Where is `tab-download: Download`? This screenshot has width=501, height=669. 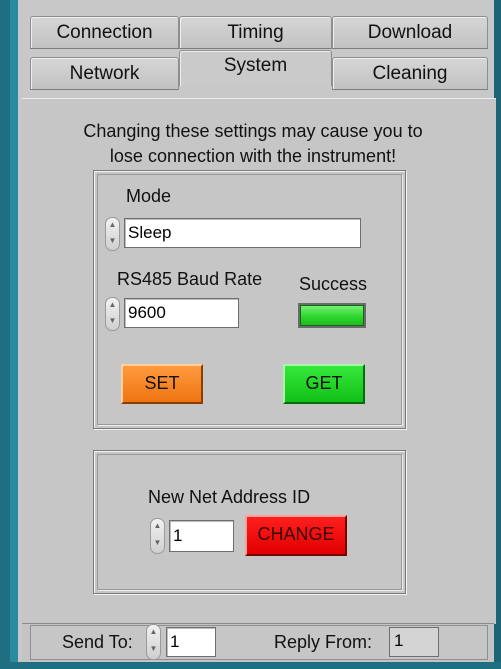 tab-download: Download is located at coordinates (410, 32).